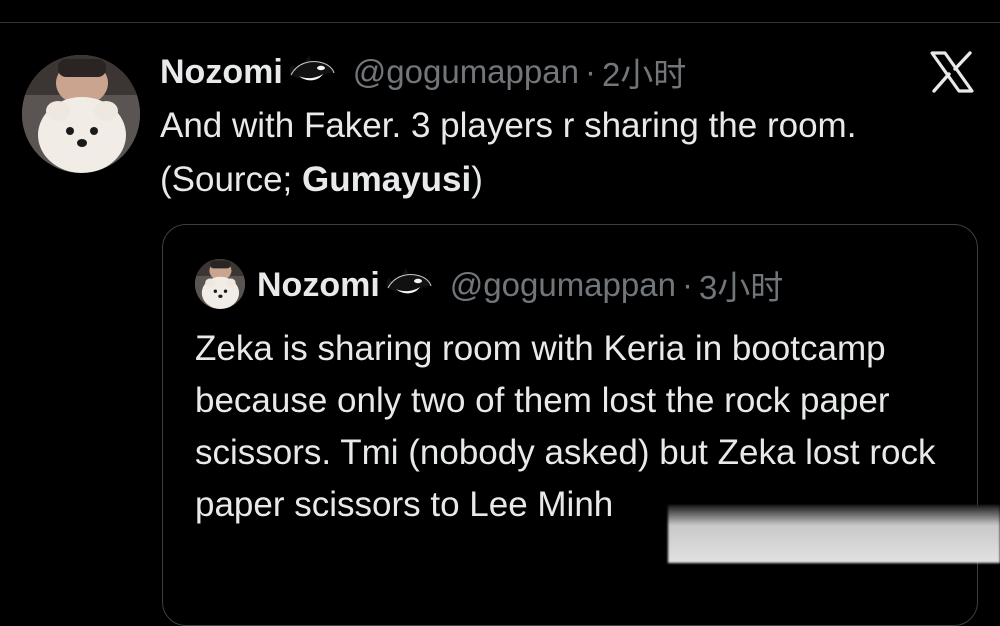  I want to click on source-name-link: Gumayusi, so click(386, 179).